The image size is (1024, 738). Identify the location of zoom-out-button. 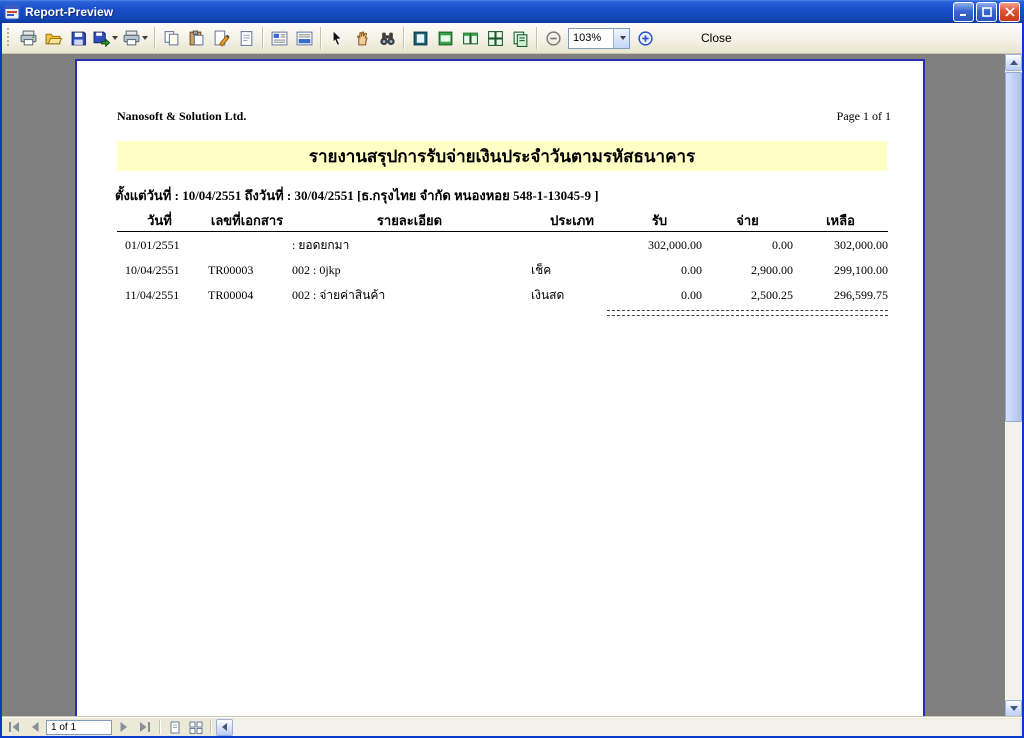
(553, 38).